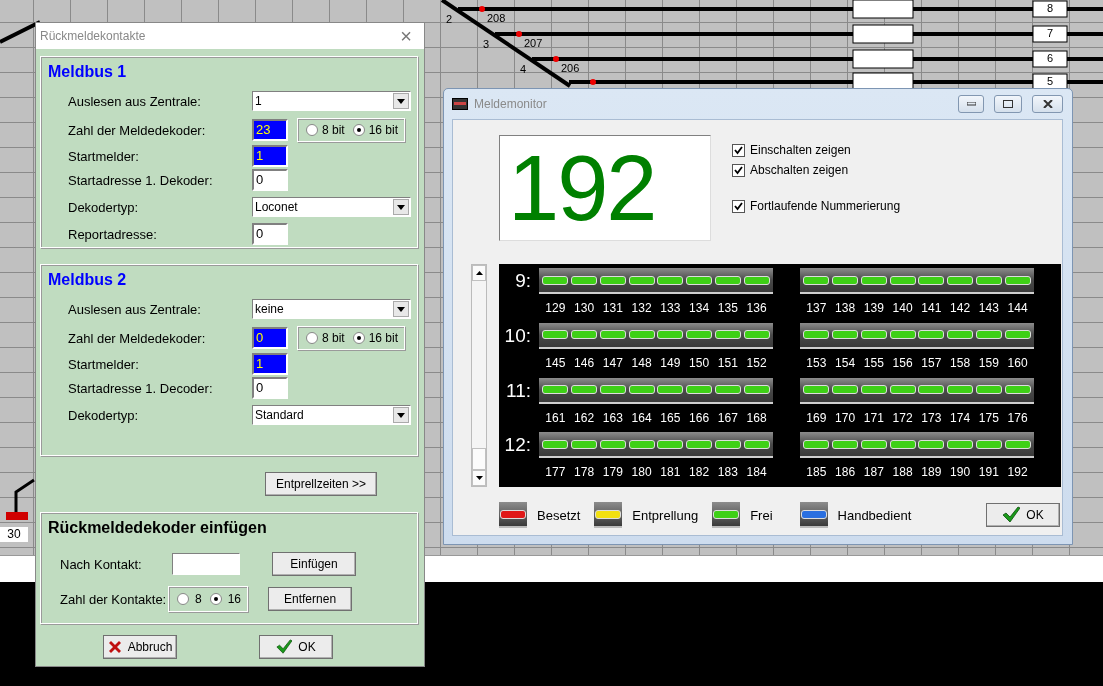  What do you see at coordinates (1017, 417) in the screenshot?
I see `contact-number: 176` at bounding box center [1017, 417].